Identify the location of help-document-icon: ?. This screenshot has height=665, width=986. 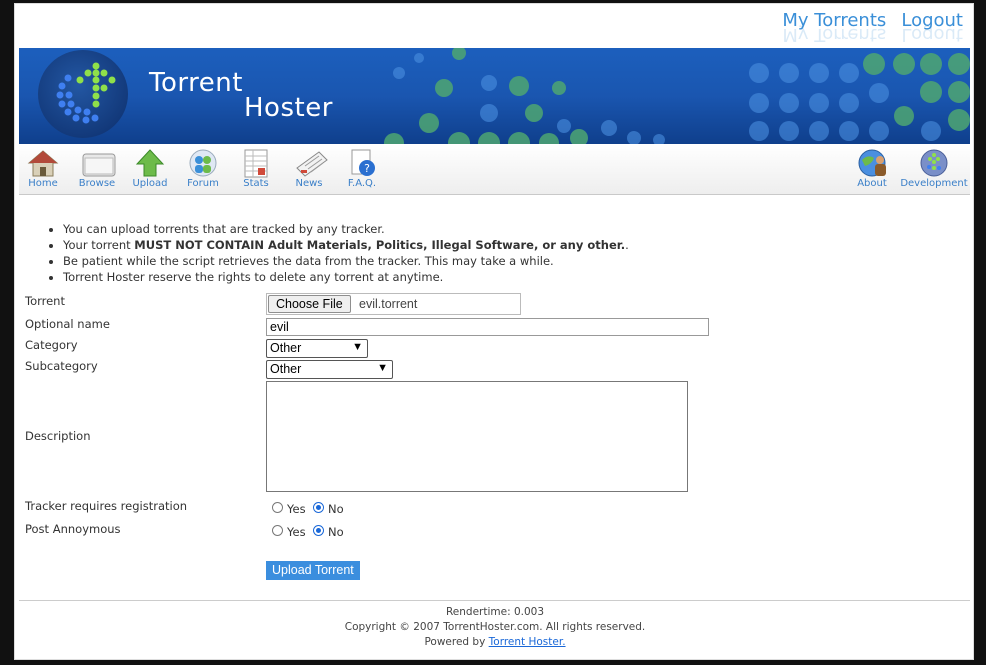
(362, 163).